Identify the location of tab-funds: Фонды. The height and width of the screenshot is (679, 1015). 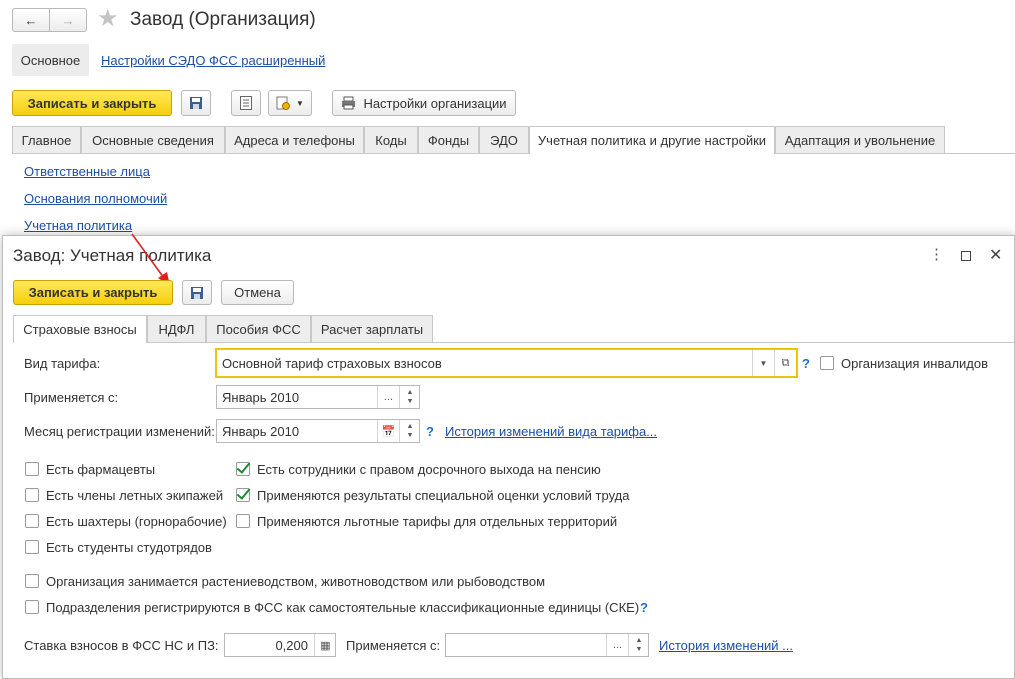
(448, 139).